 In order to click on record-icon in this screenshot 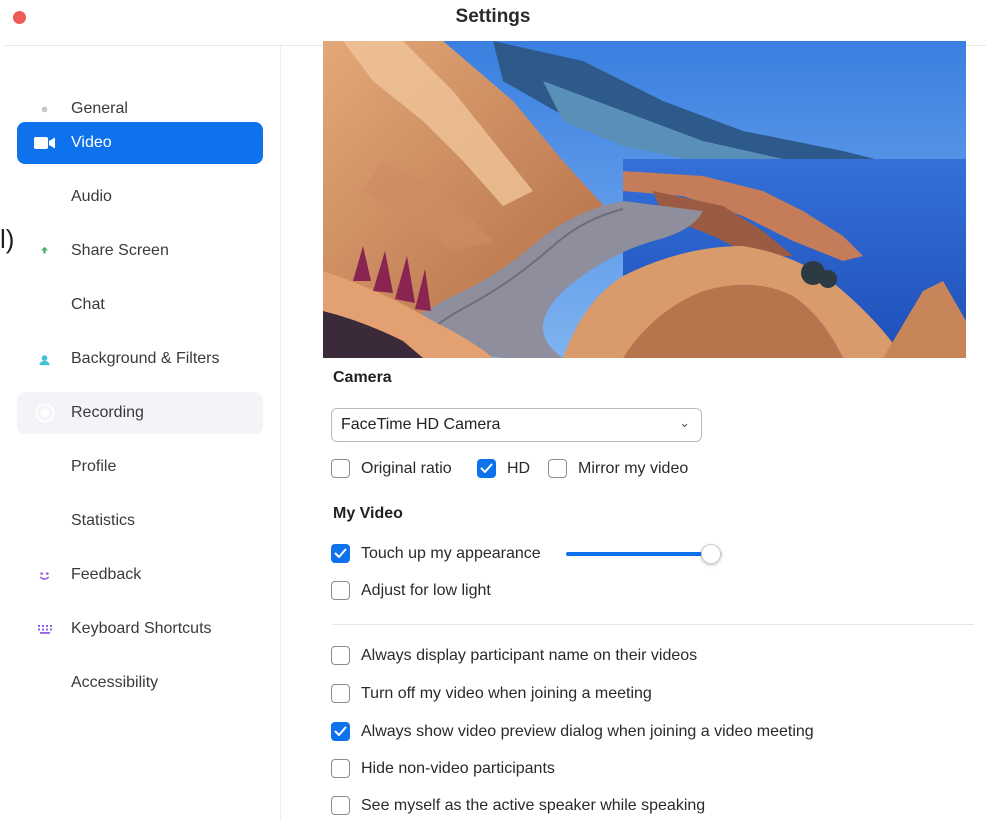, I will do `click(44, 413)`.